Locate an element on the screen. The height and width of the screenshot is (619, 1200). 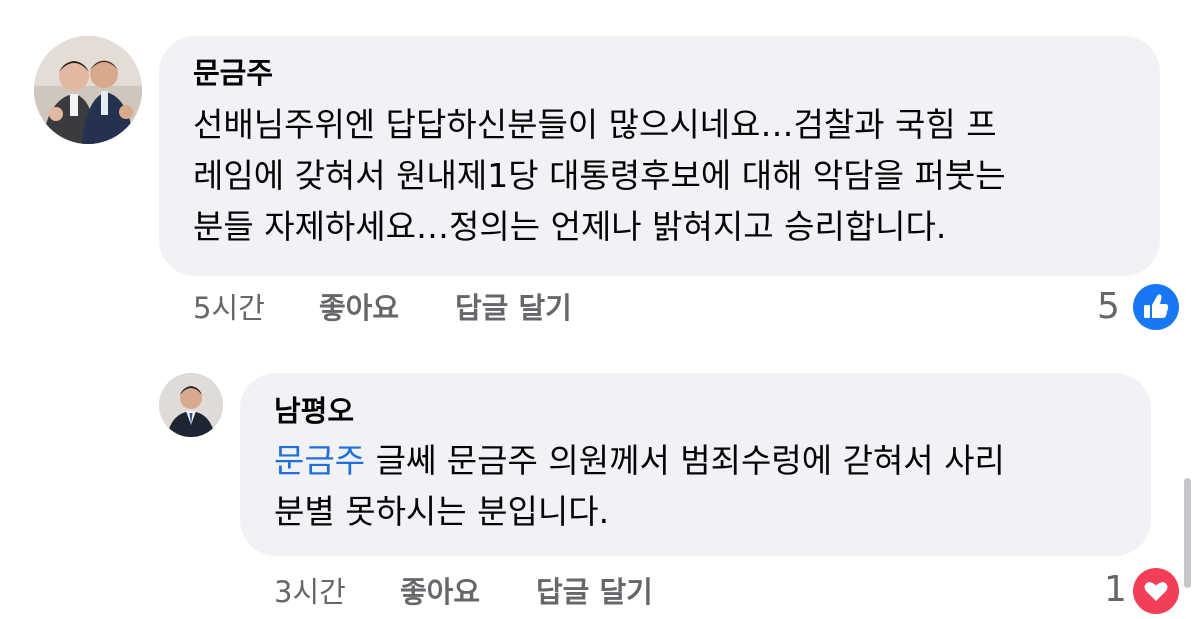
reaction-count: 1 is located at coordinates (1115, 590).